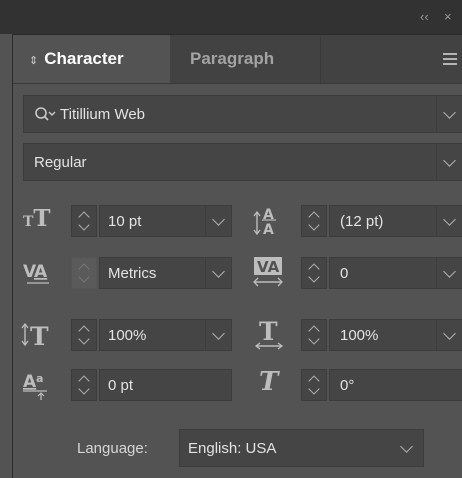 The width and height of the screenshot is (462, 478). Describe the element at coordinates (125, 221) in the screenshot. I see `font-size-value: 10 pt` at that location.